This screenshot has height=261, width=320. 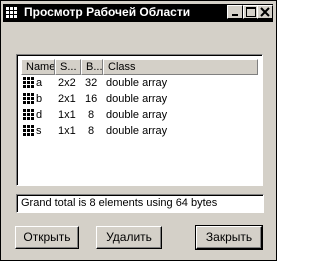 I want to click on table-row: s 1x1 8 double array, so click(x=139, y=131).